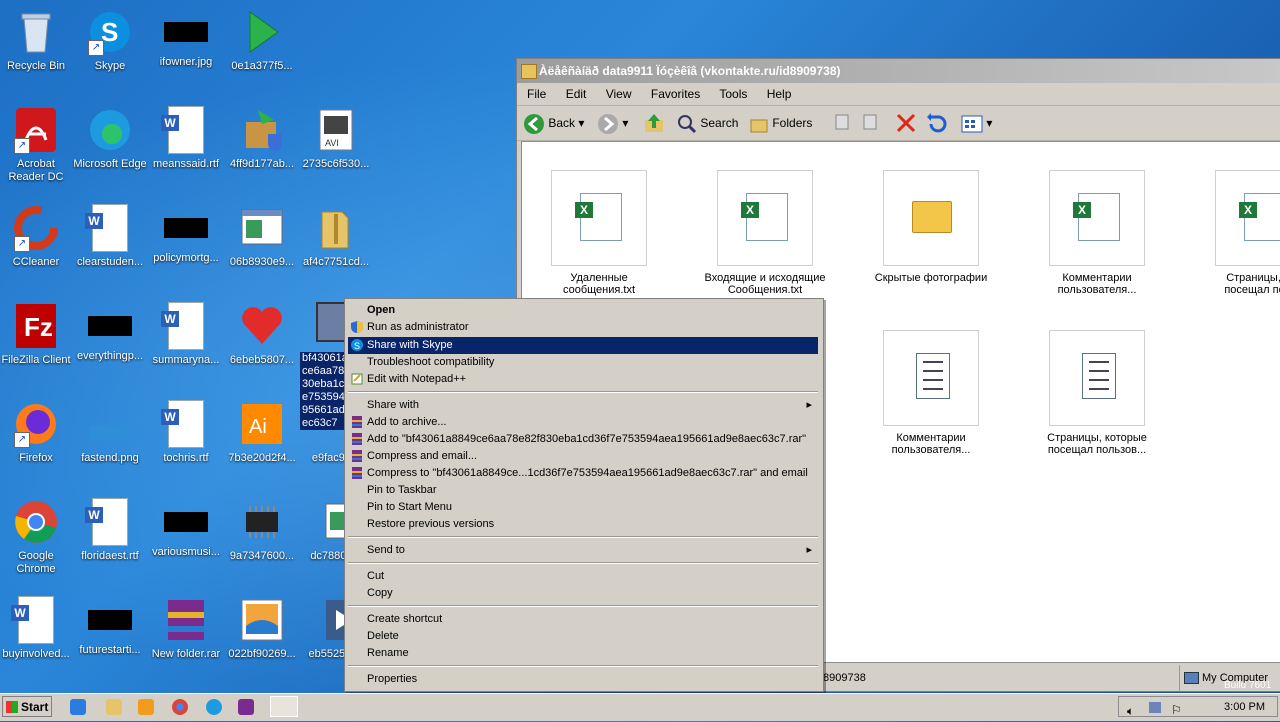 The image size is (1280, 722). I want to click on icon-label: FileZilla Client, so click(36, 360).